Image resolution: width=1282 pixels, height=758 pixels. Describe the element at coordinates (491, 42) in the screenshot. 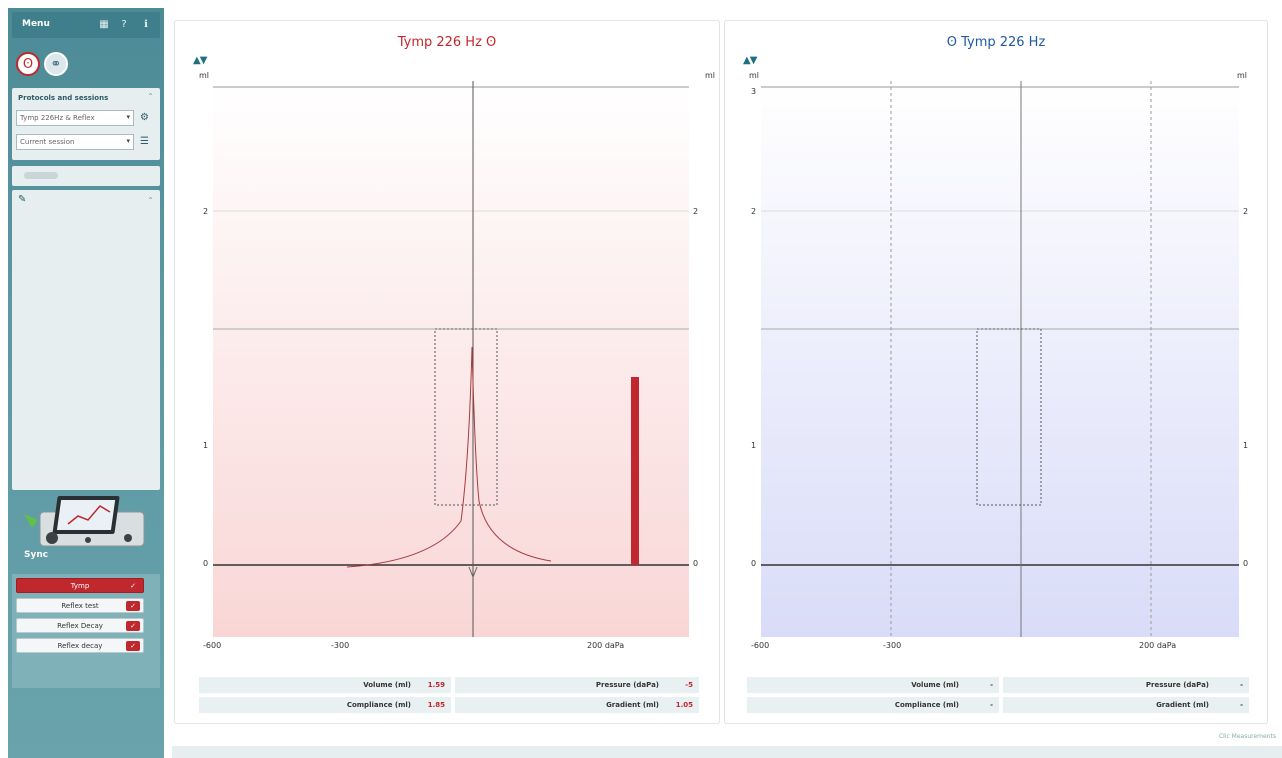

I see `right-ear-icon: ʘ` at that location.